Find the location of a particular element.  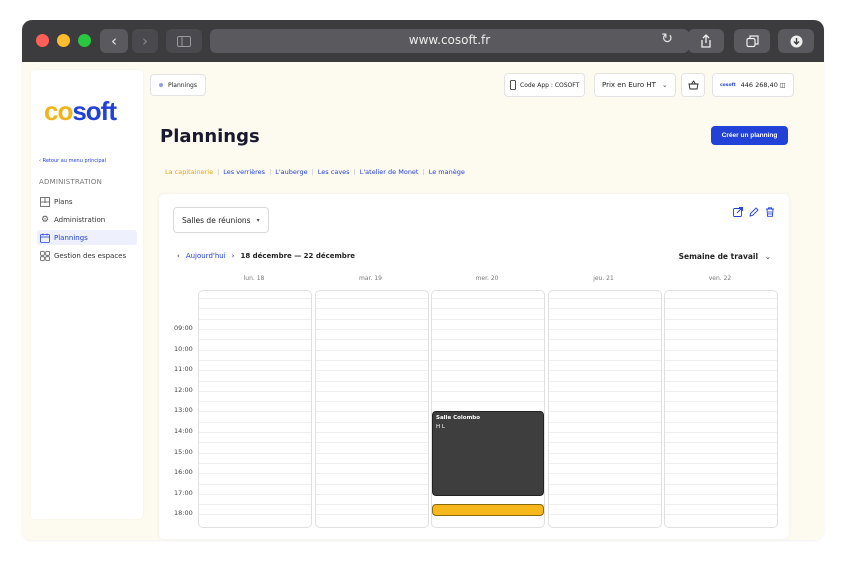

view-select: Semaine de travail ⌄ is located at coordinates (725, 256).